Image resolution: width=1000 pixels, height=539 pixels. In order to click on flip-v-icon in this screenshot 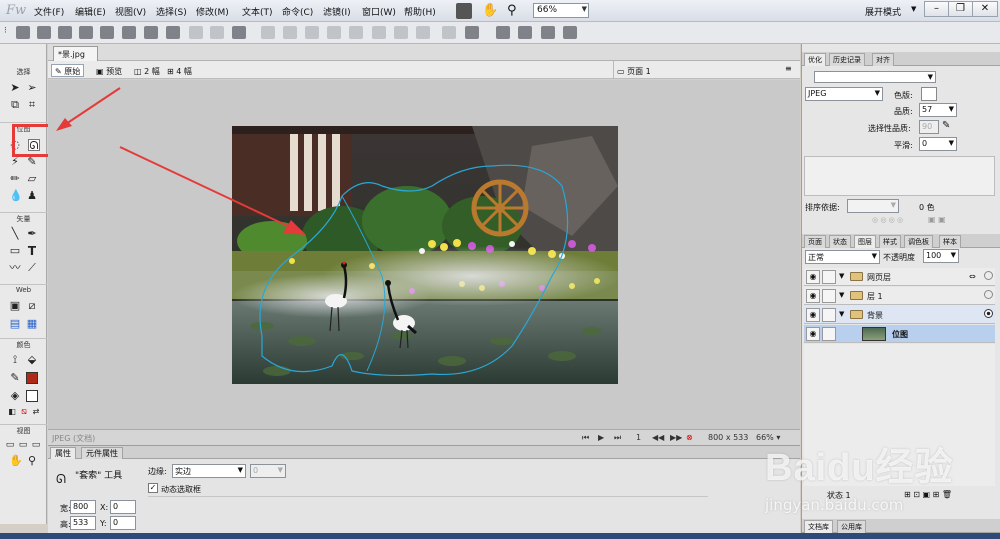, I will do `click(570, 32)`.